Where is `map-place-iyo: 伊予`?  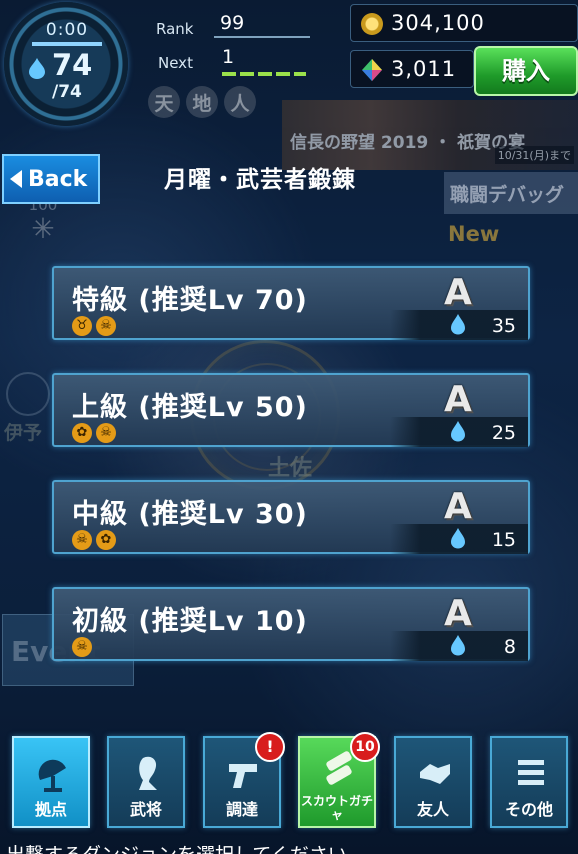
map-place-iyo: 伊予 is located at coordinates (23, 433).